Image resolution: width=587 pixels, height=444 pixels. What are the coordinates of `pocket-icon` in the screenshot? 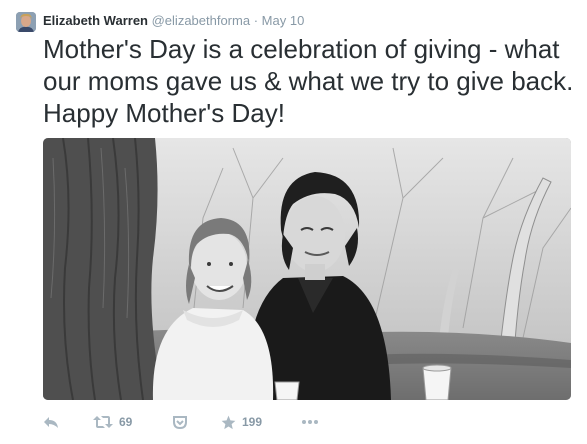 It's located at (180, 422).